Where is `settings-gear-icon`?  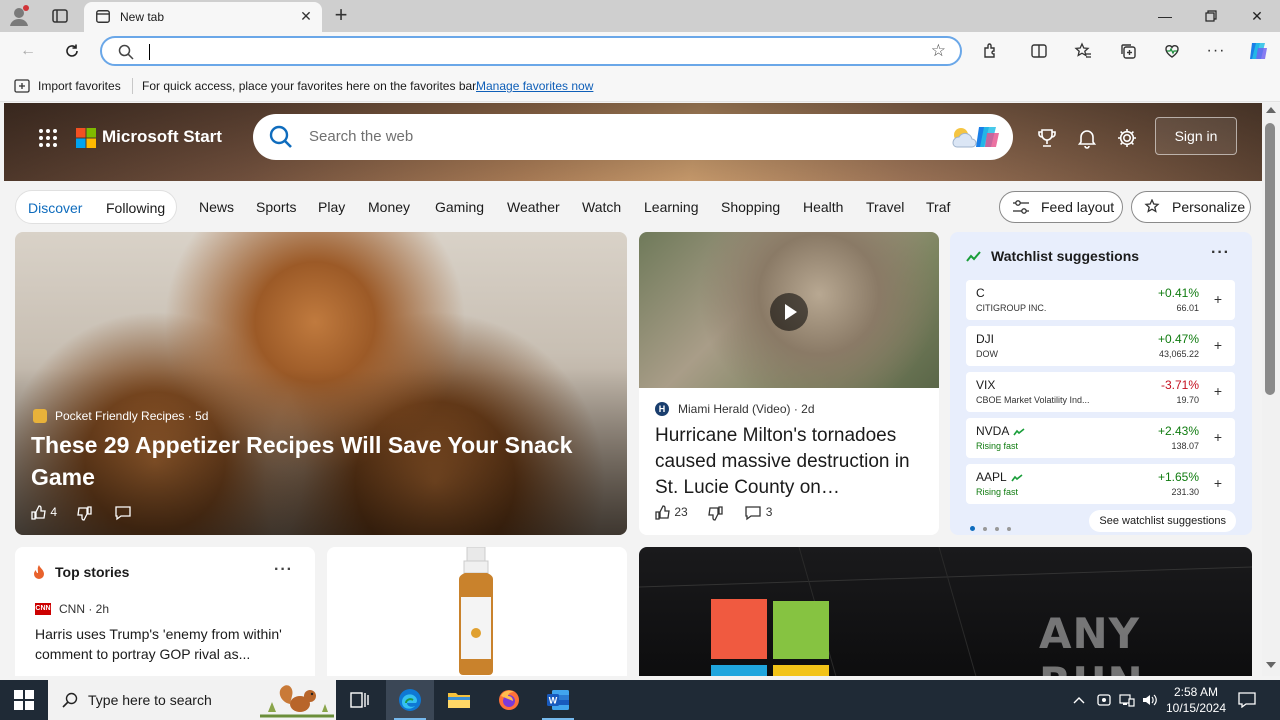
settings-gear-icon is located at coordinates (1127, 138).